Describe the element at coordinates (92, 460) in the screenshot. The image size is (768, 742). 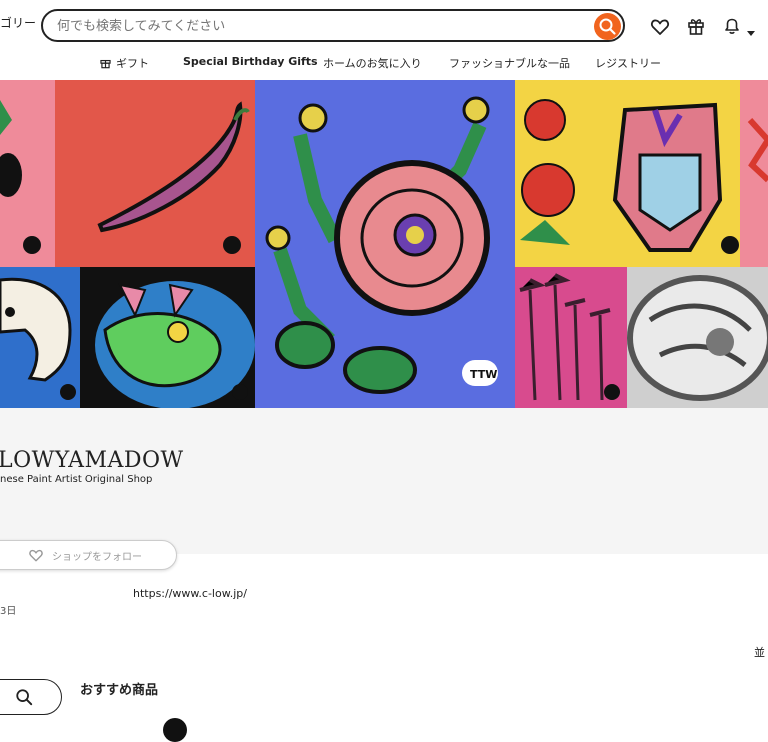
I see `shop-name: LOWYAMADOW` at that location.